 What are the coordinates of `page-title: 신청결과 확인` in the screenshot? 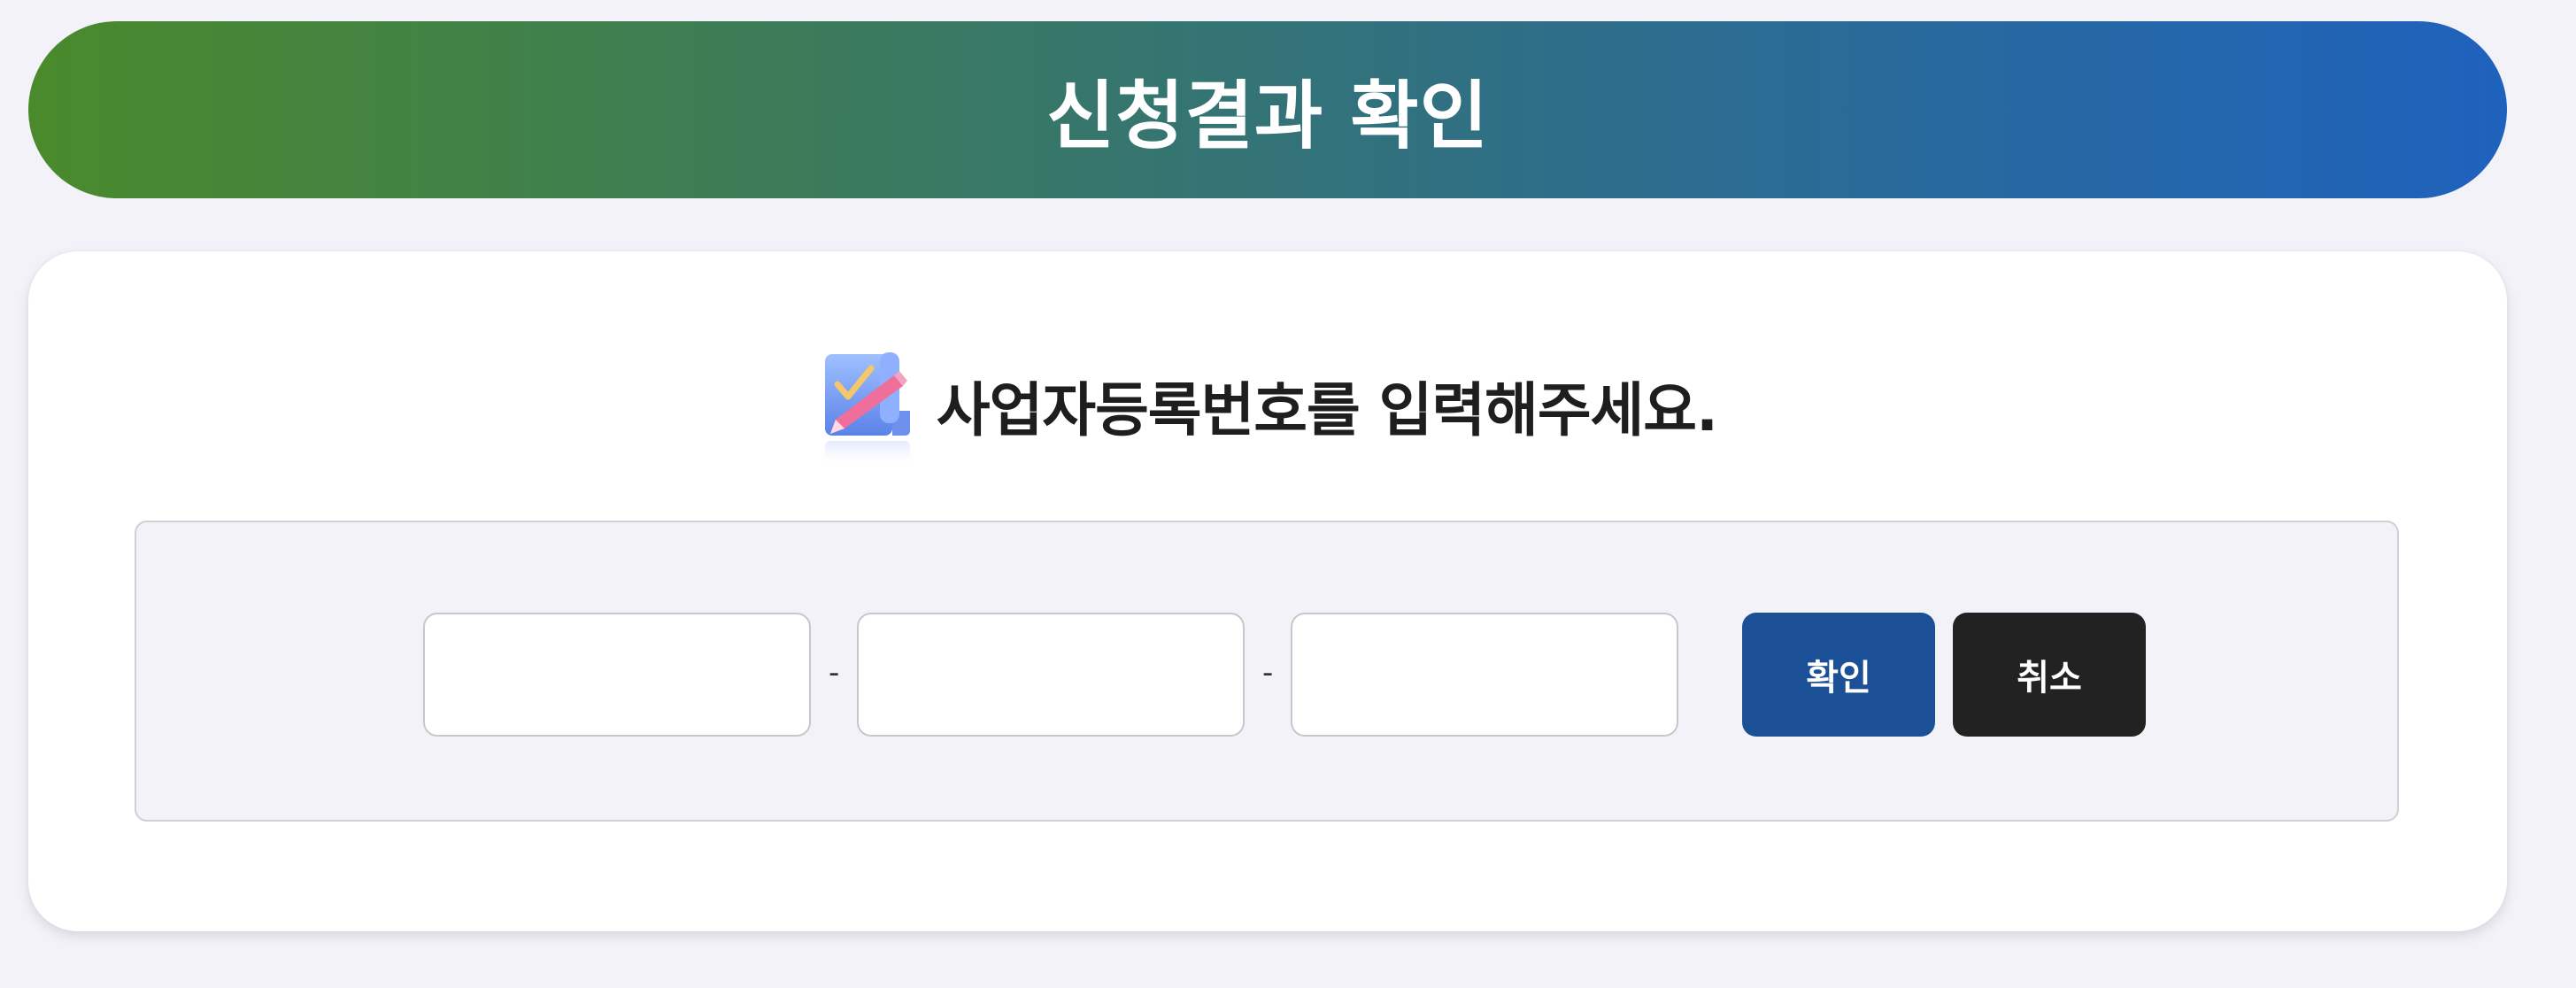 It's located at (1267, 115).